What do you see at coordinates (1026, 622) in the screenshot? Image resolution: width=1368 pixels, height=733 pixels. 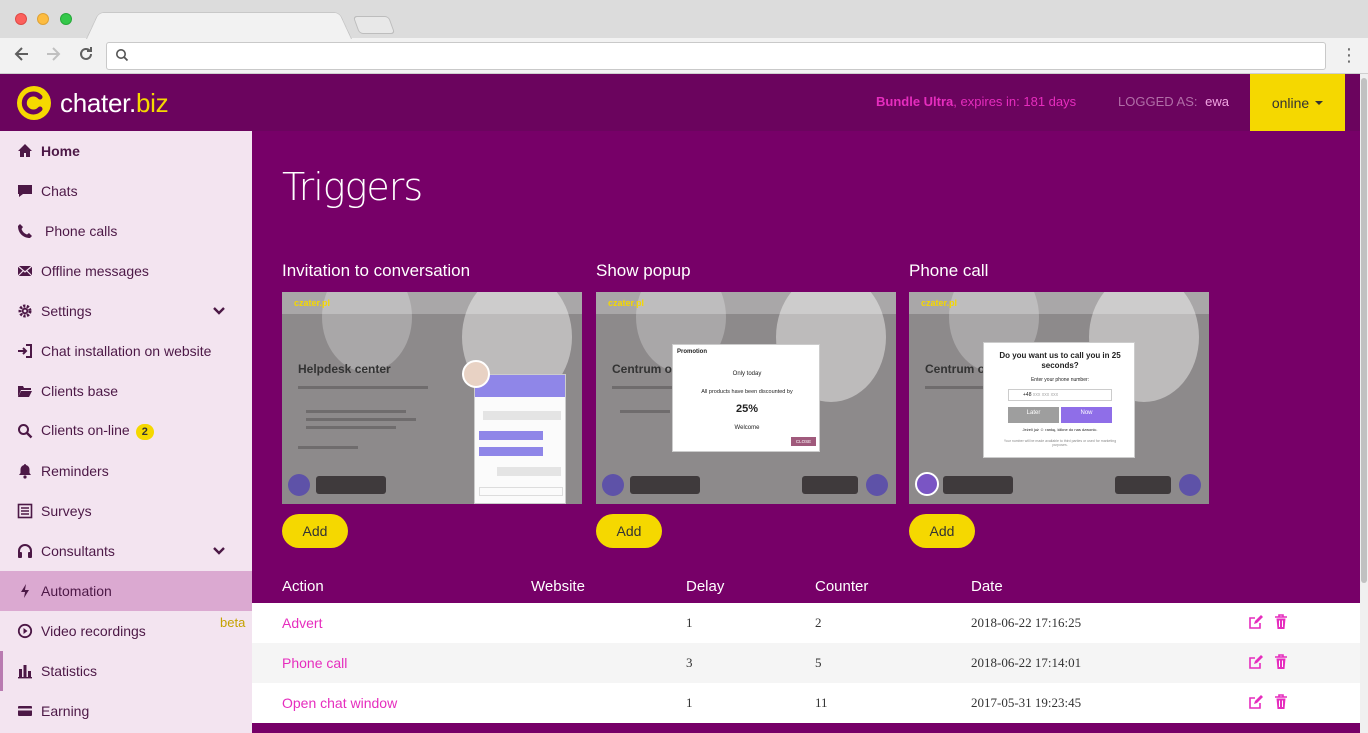 I see `row-date: 2018-06-22 17:16:25` at bounding box center [1026, 622].